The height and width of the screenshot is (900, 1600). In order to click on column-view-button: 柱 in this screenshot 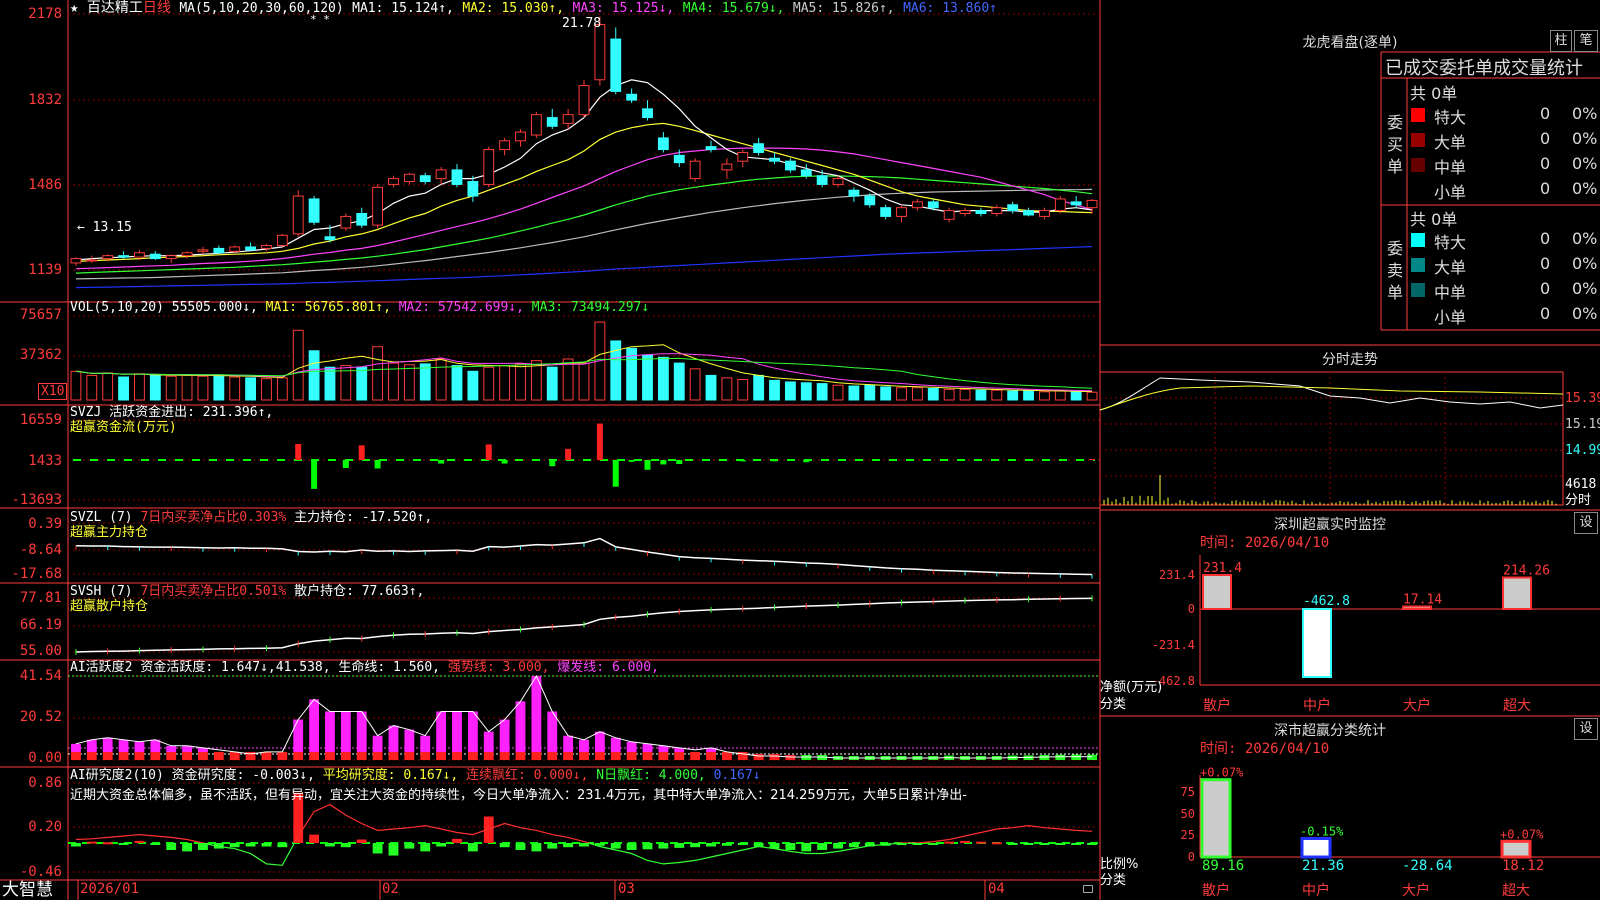, I will do `click(1561, 41)`.